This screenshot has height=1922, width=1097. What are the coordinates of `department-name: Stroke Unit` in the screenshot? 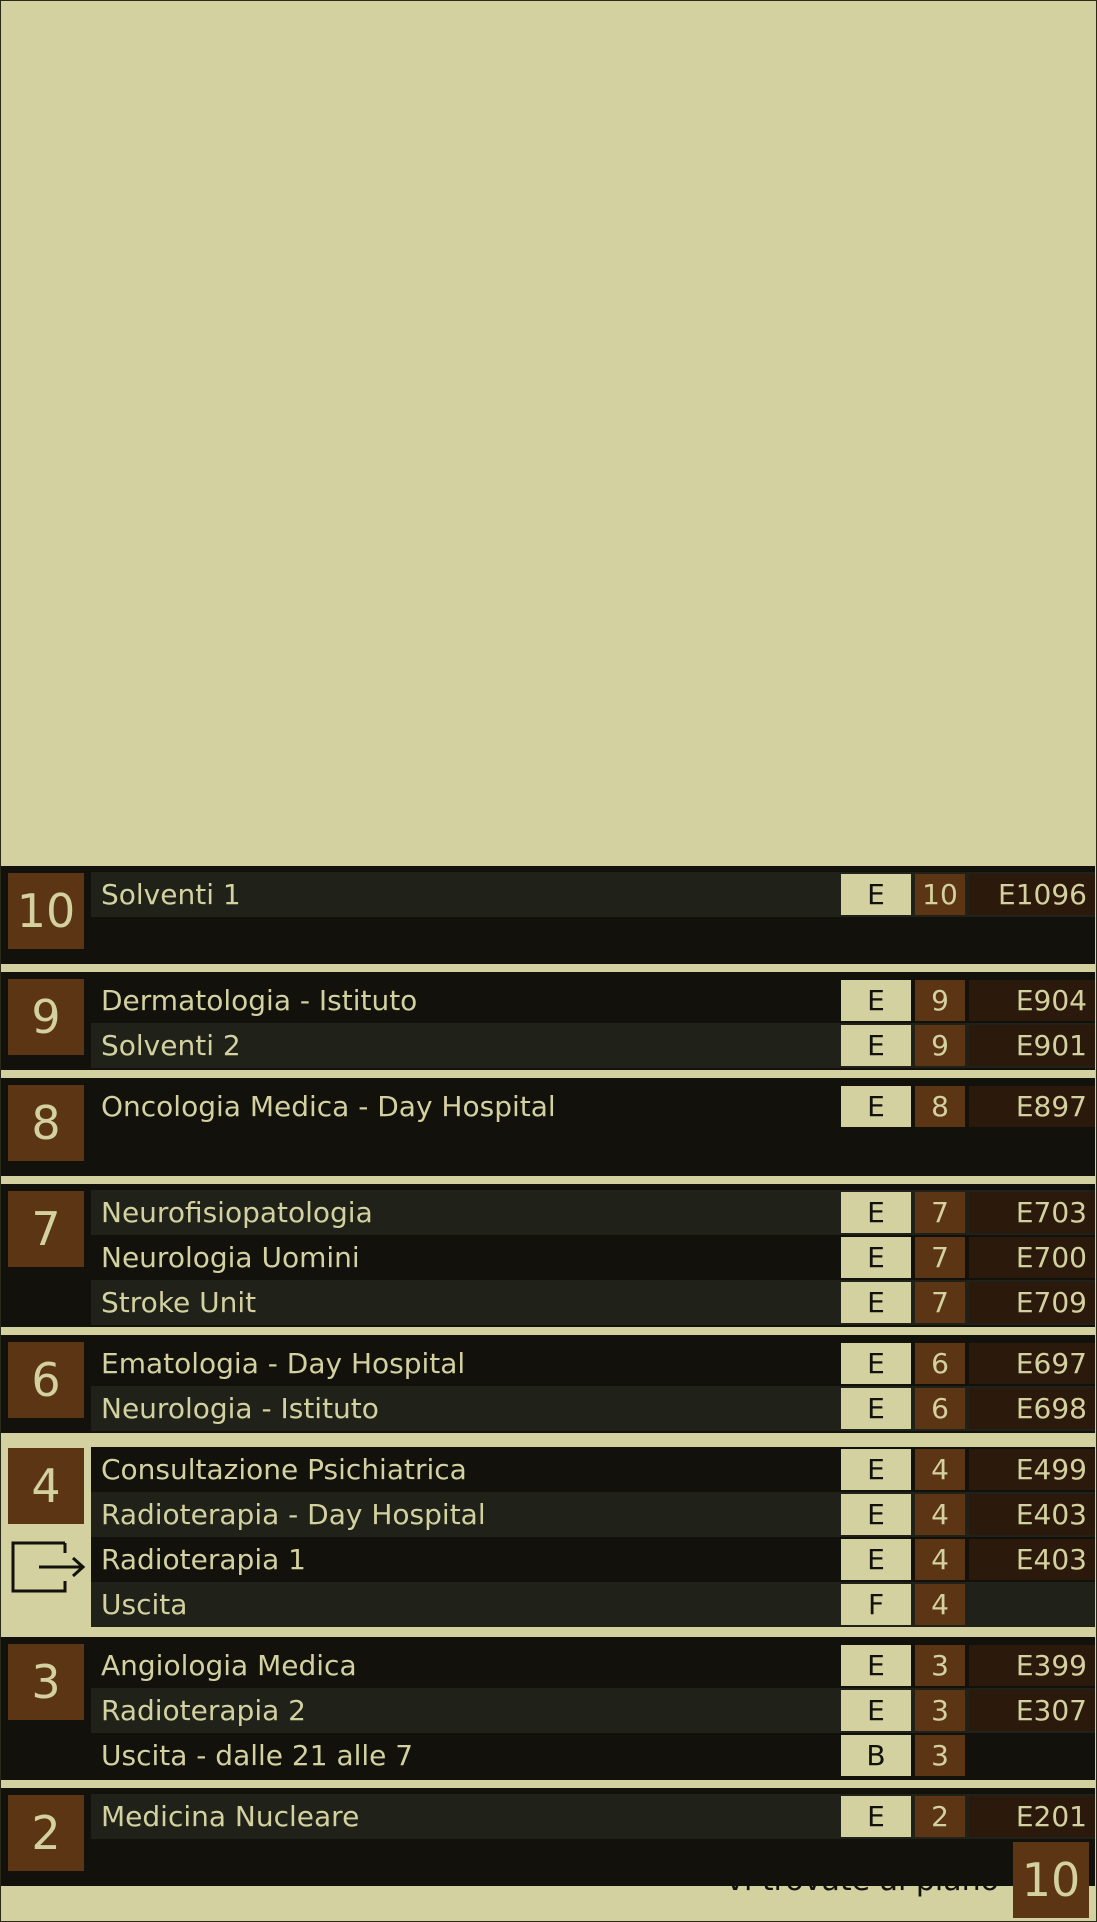 It's located at (179, 1302).